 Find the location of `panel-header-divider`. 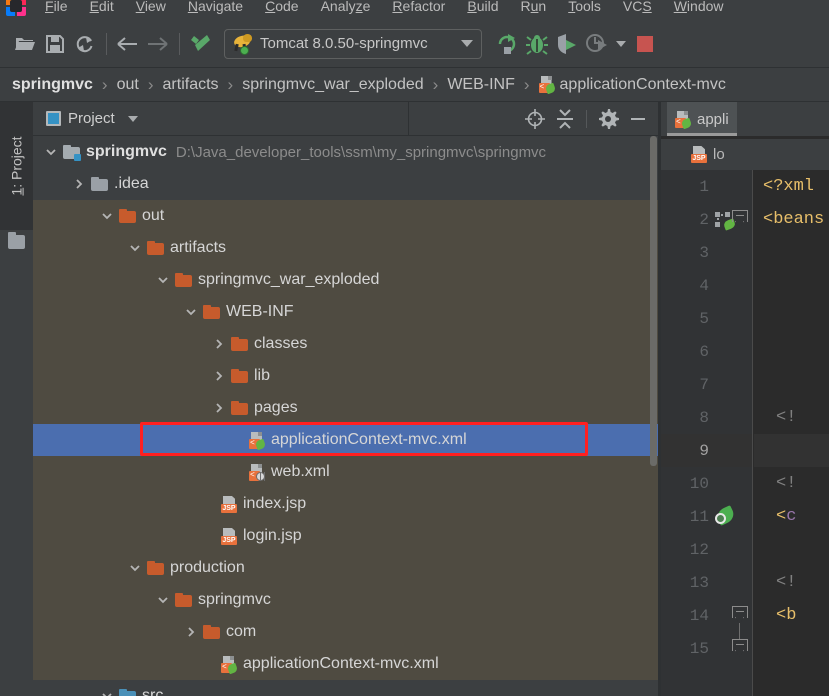

panel-header-divider is located at coordinates (408, 119).